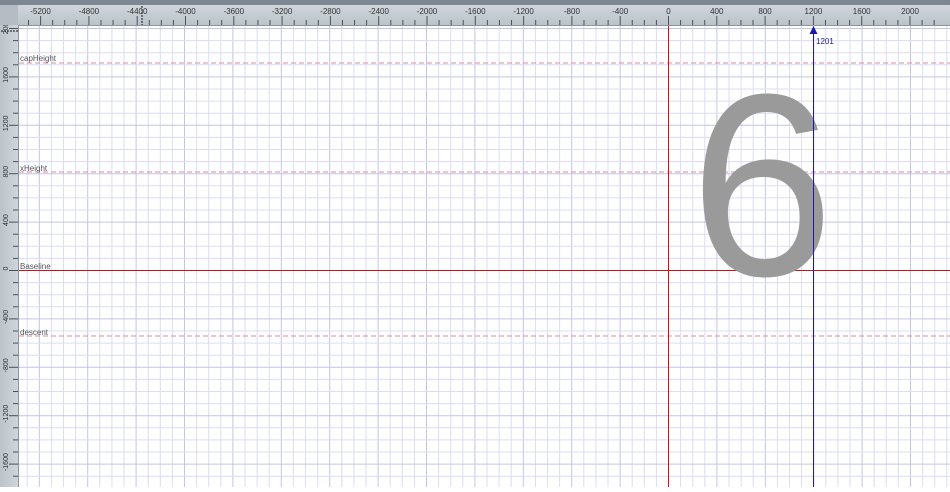 Image resolution: width=950 pixels, height=492 pixels. I want to click on v-ruler-tick-label: -1600, so click(6, 462).